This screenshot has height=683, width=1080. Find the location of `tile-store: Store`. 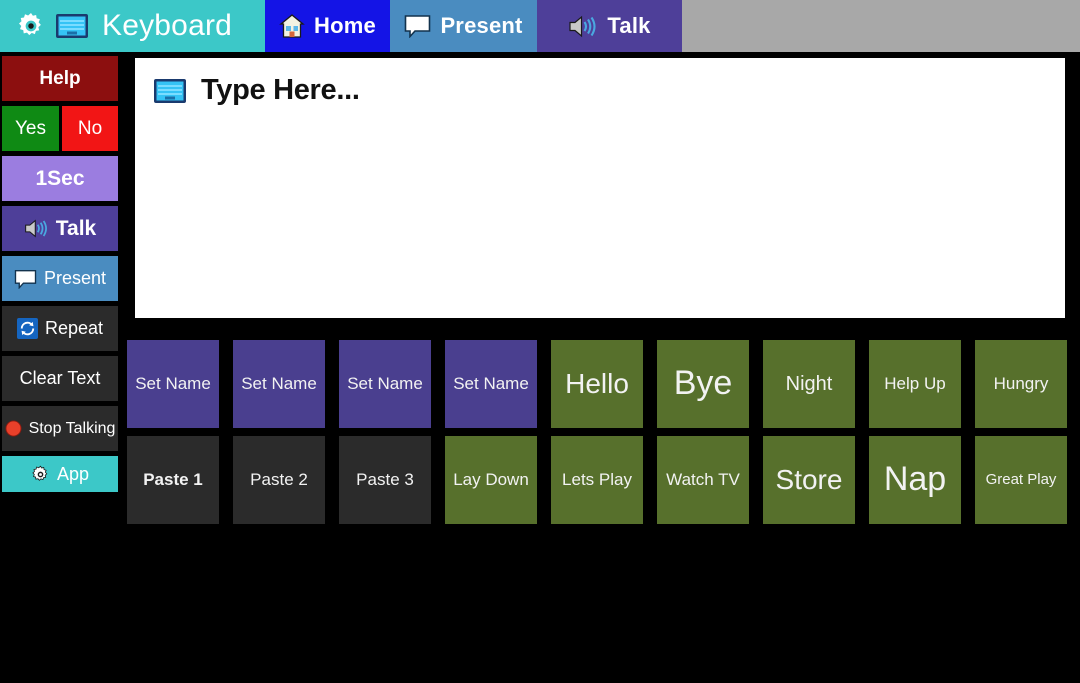

tile-store: Store is located at coordinates (809, 480).